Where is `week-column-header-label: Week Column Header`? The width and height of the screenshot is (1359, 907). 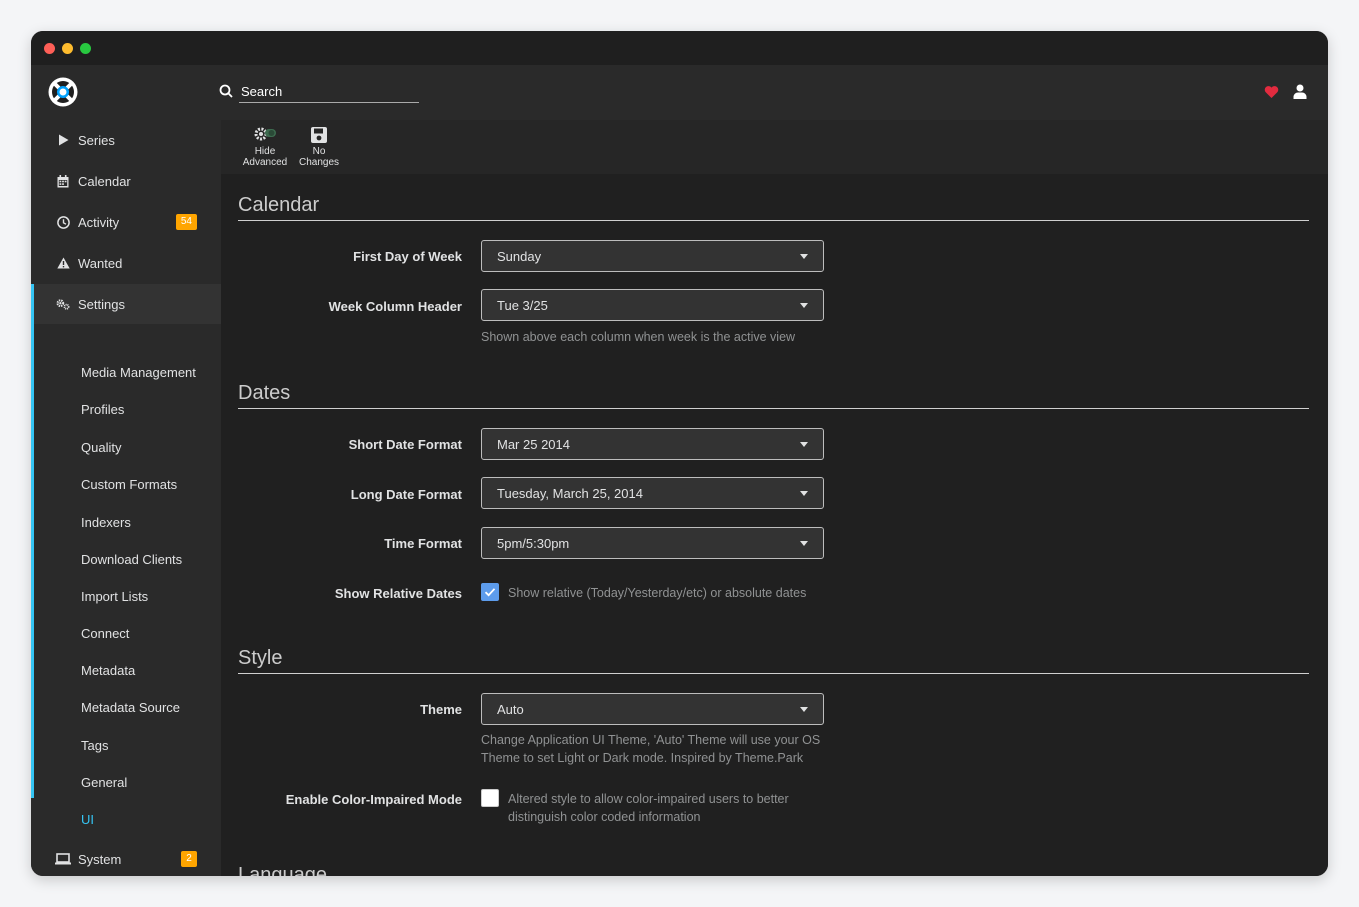
week-column-header-label: Week Column Header is located at coordinates (395, 306).